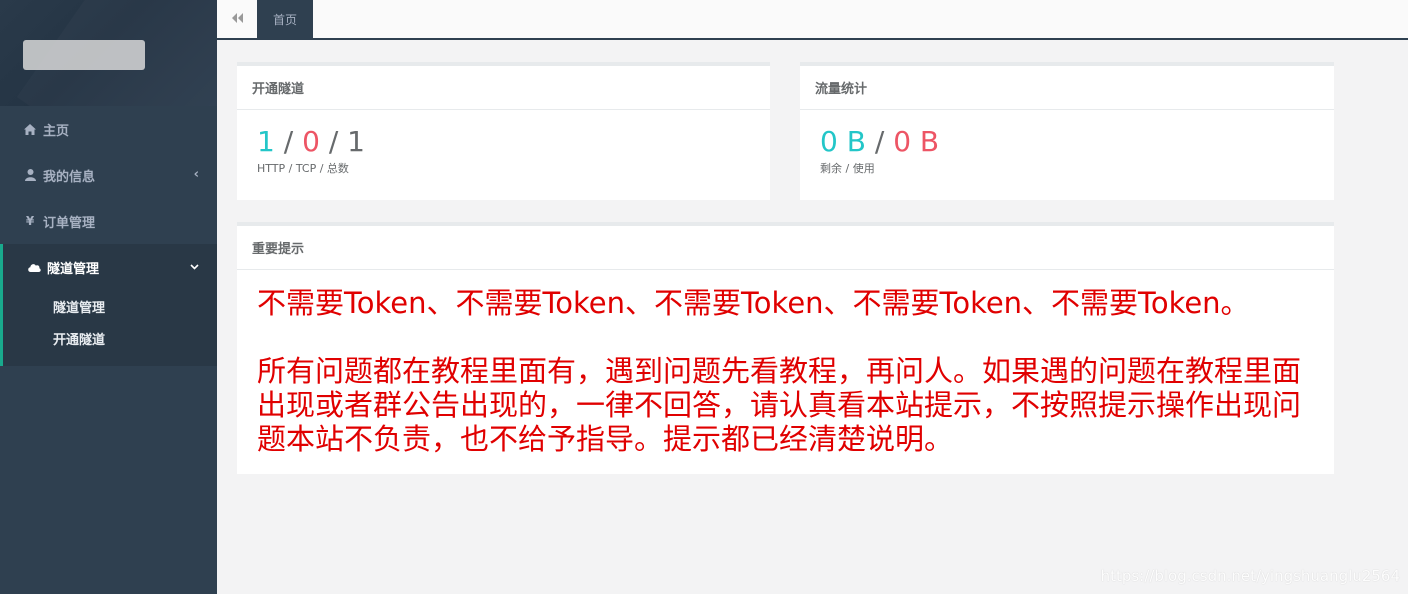 The width and height of the screenshot is (1408, 594). Describe the element at coordinates (285, 19) in the screenshot. I see `tab-home: 首页` at that location.